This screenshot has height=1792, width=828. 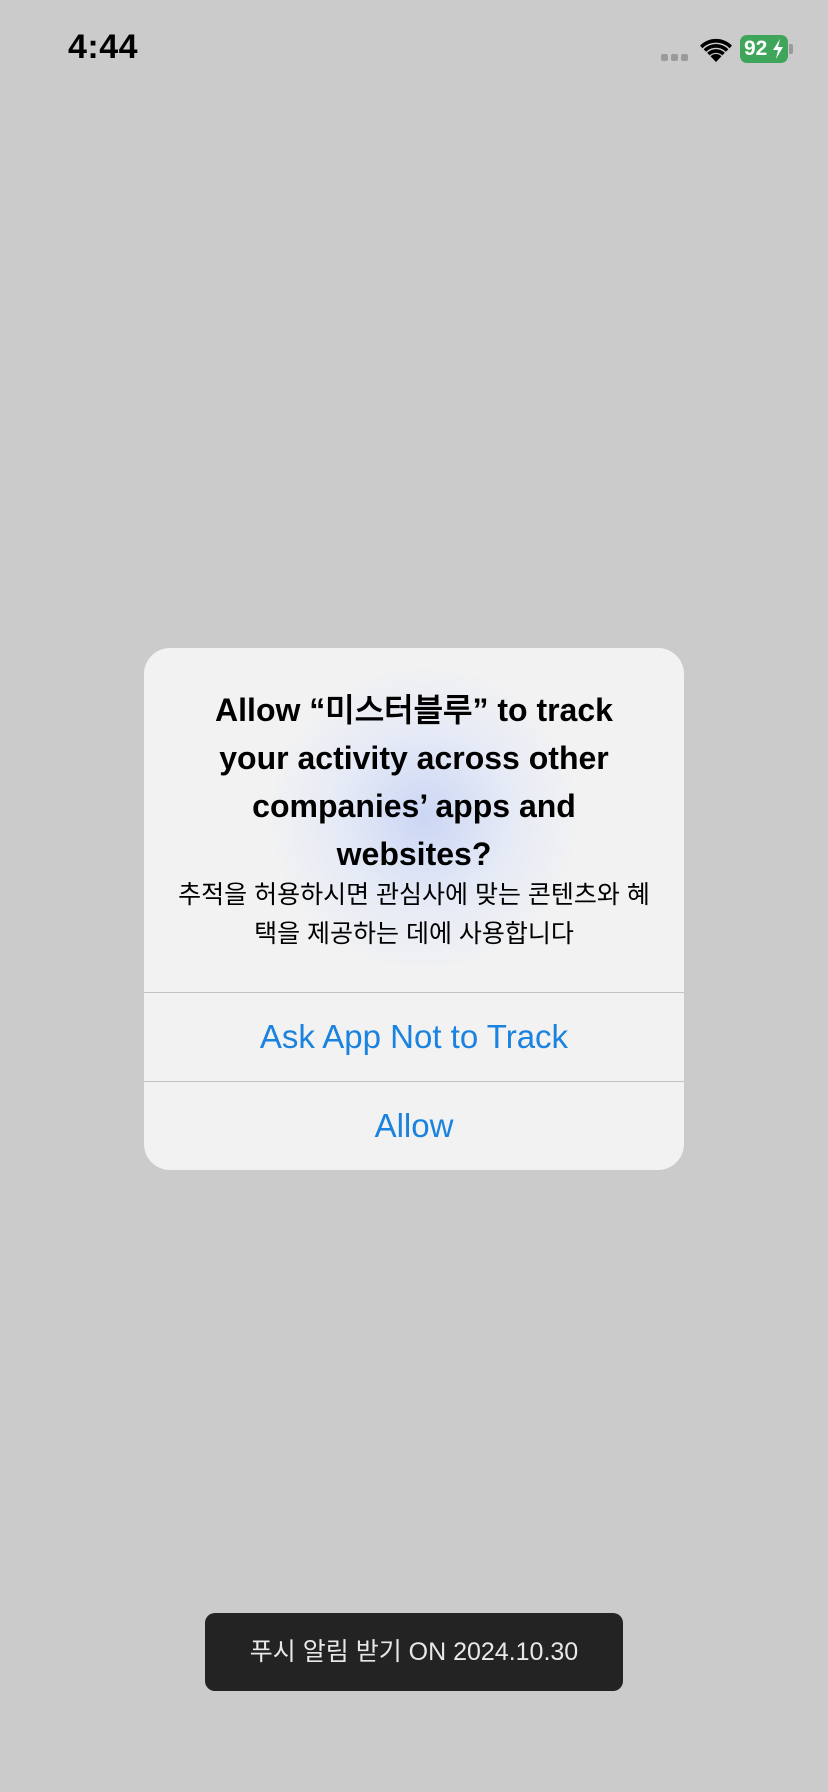 What do you see at coordinates (716, 50) in the screenshot?
I see `wifi-icon` at bounding box center [716, 50].